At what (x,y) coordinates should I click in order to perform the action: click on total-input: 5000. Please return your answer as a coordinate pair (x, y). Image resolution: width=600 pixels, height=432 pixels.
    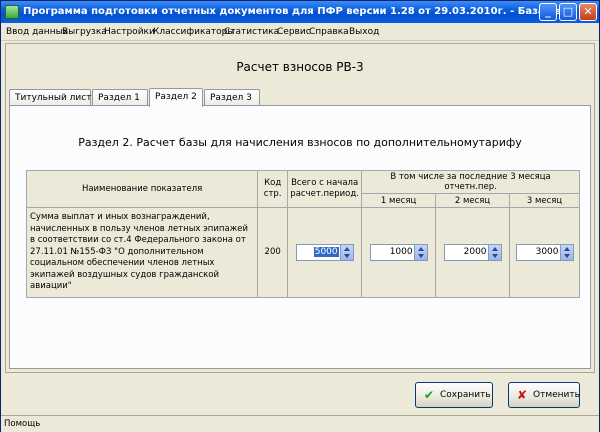
    Looking at the image, I should click on (324, 252).